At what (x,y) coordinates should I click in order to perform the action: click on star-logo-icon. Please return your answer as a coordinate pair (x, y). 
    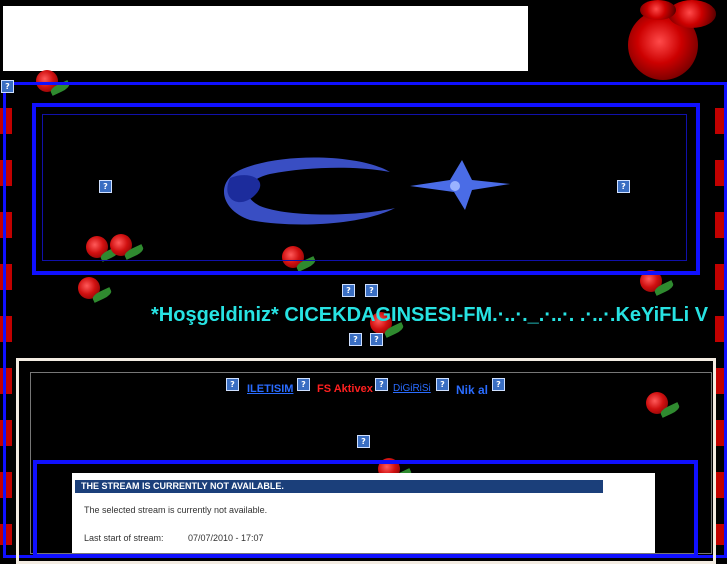
    Looking at the image, I should click on (366, 191).